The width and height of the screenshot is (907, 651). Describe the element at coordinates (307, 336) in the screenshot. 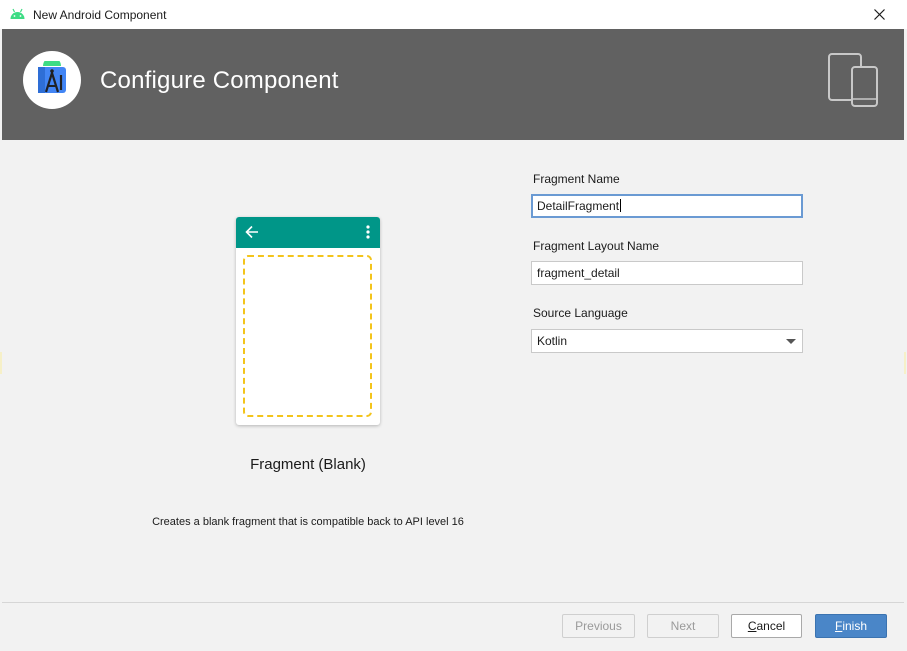

I see `fragment-placeholder` at that location.